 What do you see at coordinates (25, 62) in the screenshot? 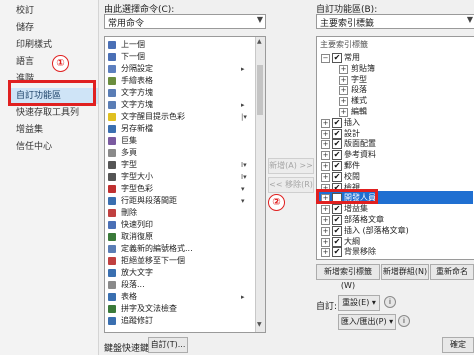
I see `nav-item-language: 語言` at bounding box center [25, 62].